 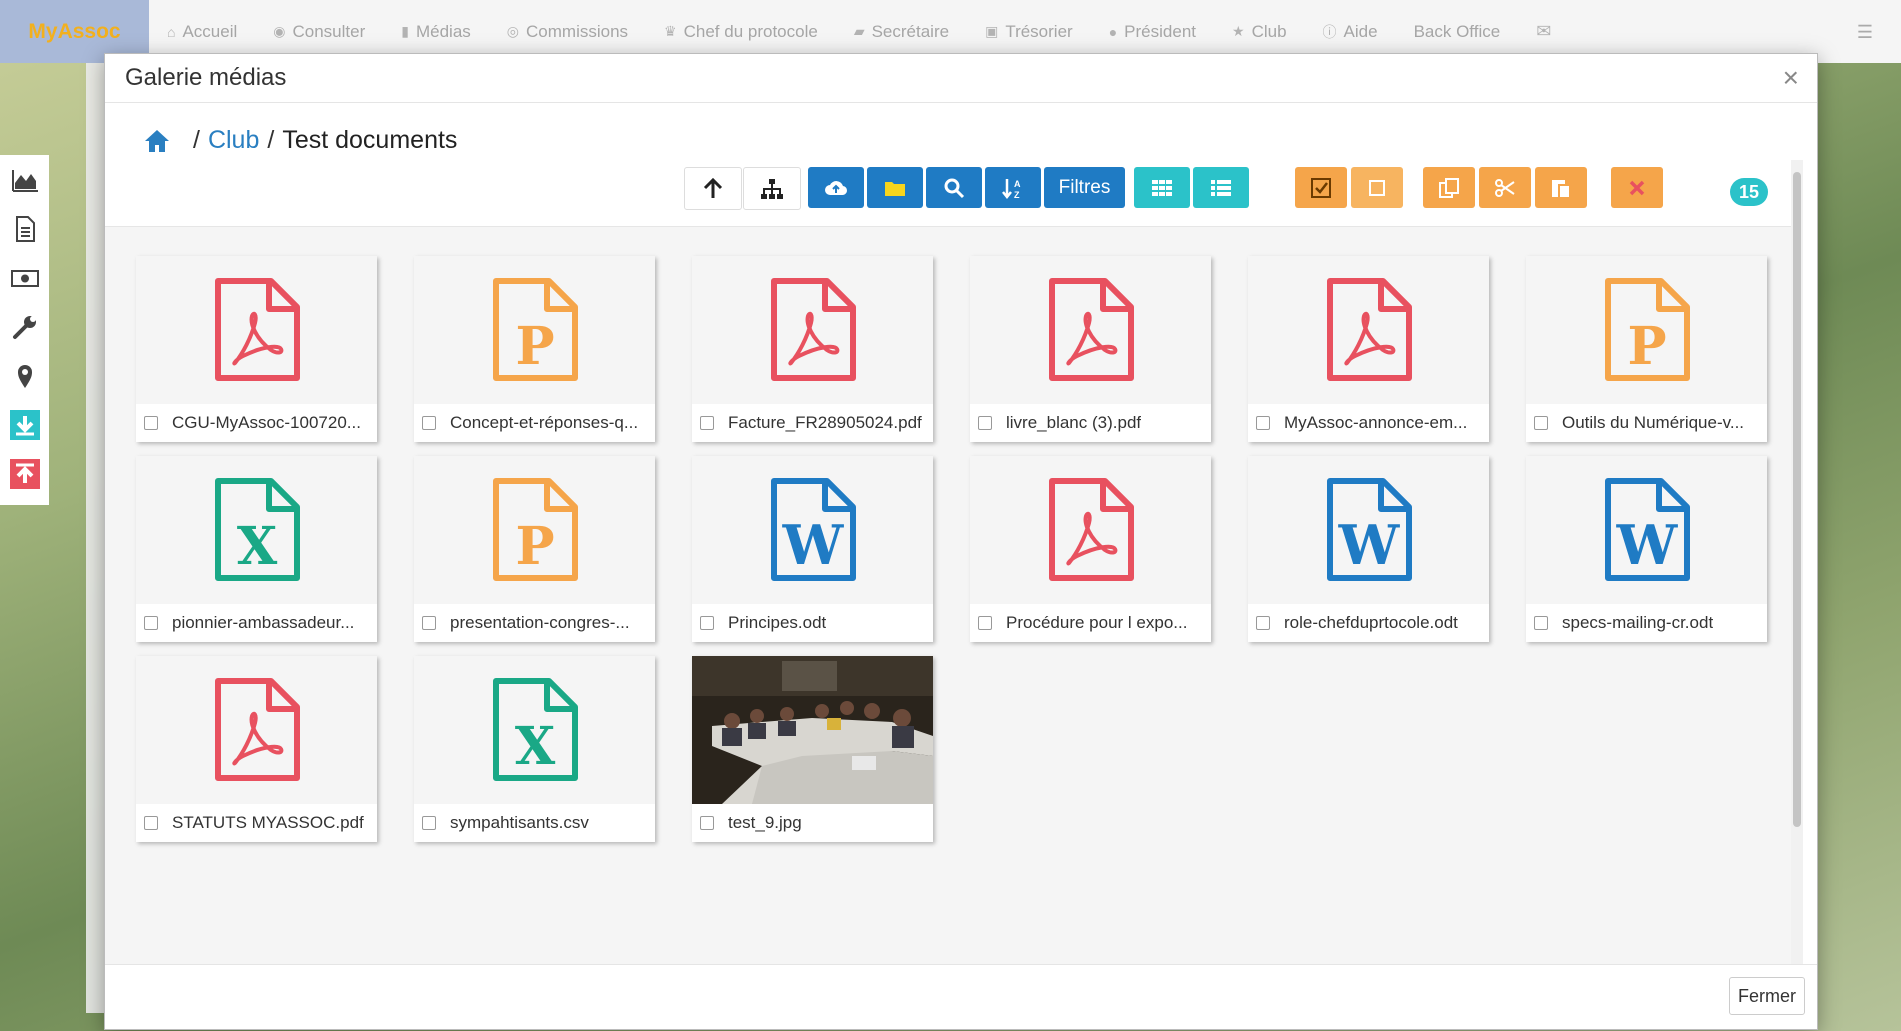 I want to click on file-card: Facture_FR28905024.pdf, so click(x=812, y=349).